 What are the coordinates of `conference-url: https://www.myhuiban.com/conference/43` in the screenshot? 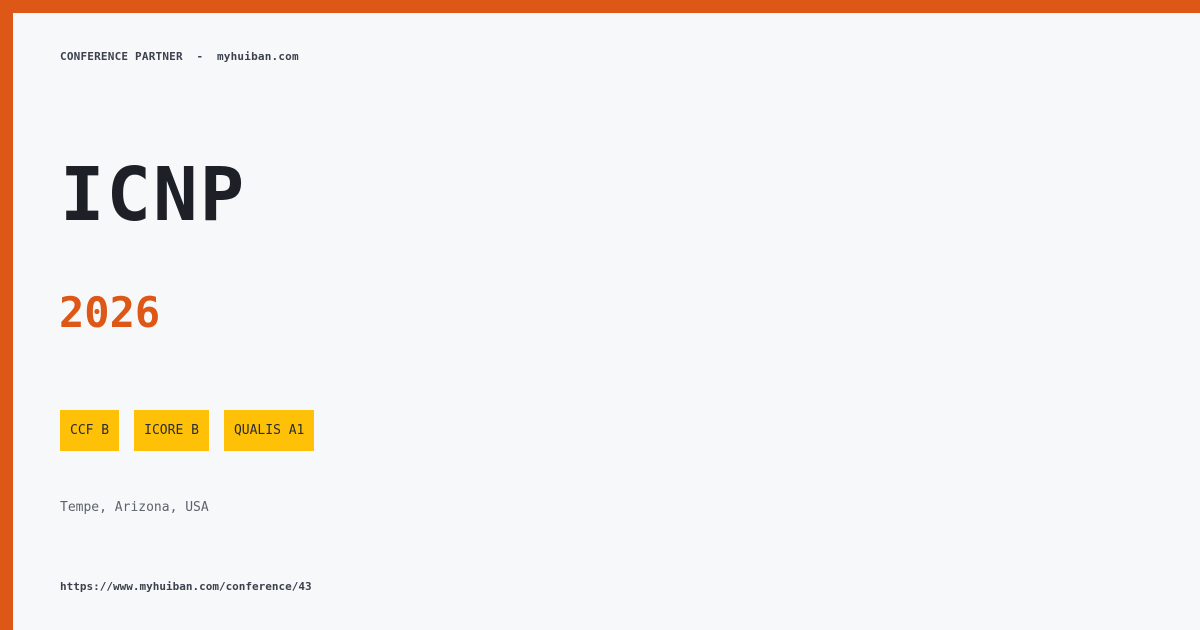 It's located at (186, 586).